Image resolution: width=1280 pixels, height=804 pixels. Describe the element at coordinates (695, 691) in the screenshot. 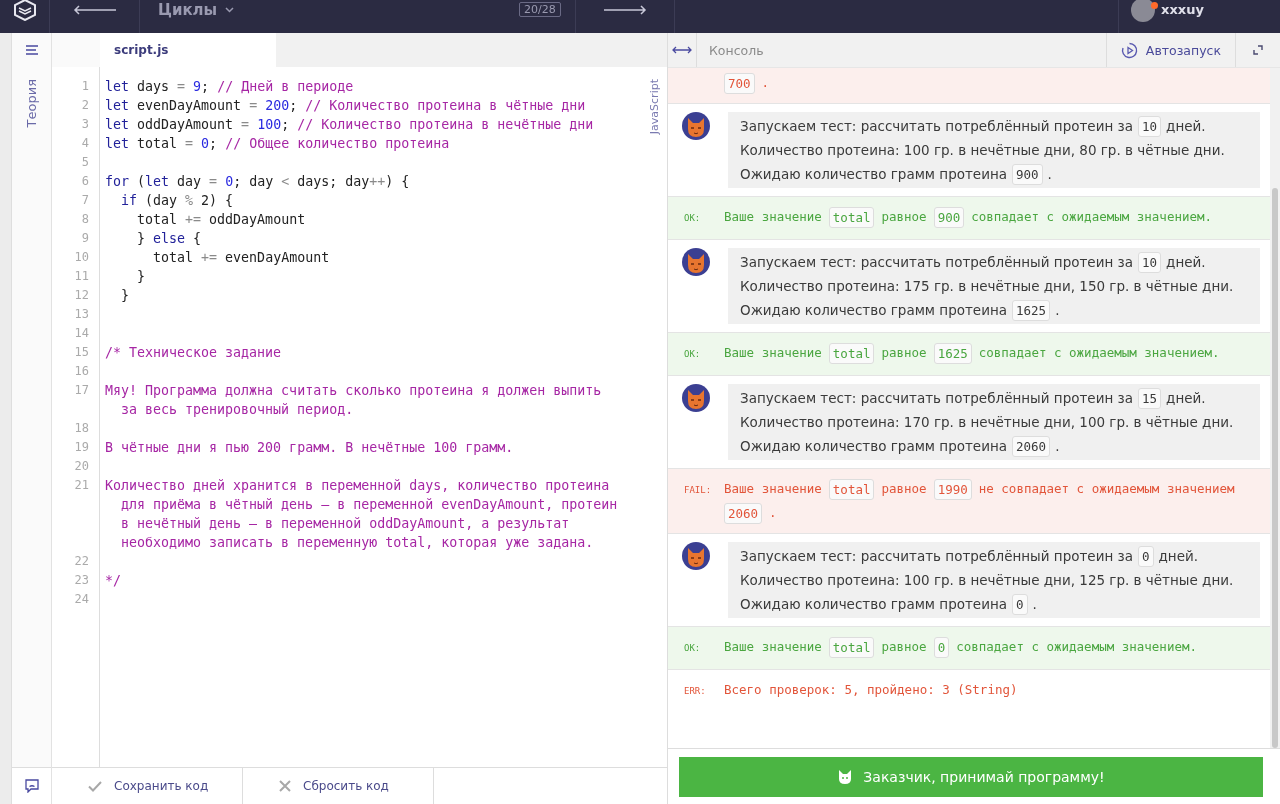

I see `result-label: ERR:` at that location.